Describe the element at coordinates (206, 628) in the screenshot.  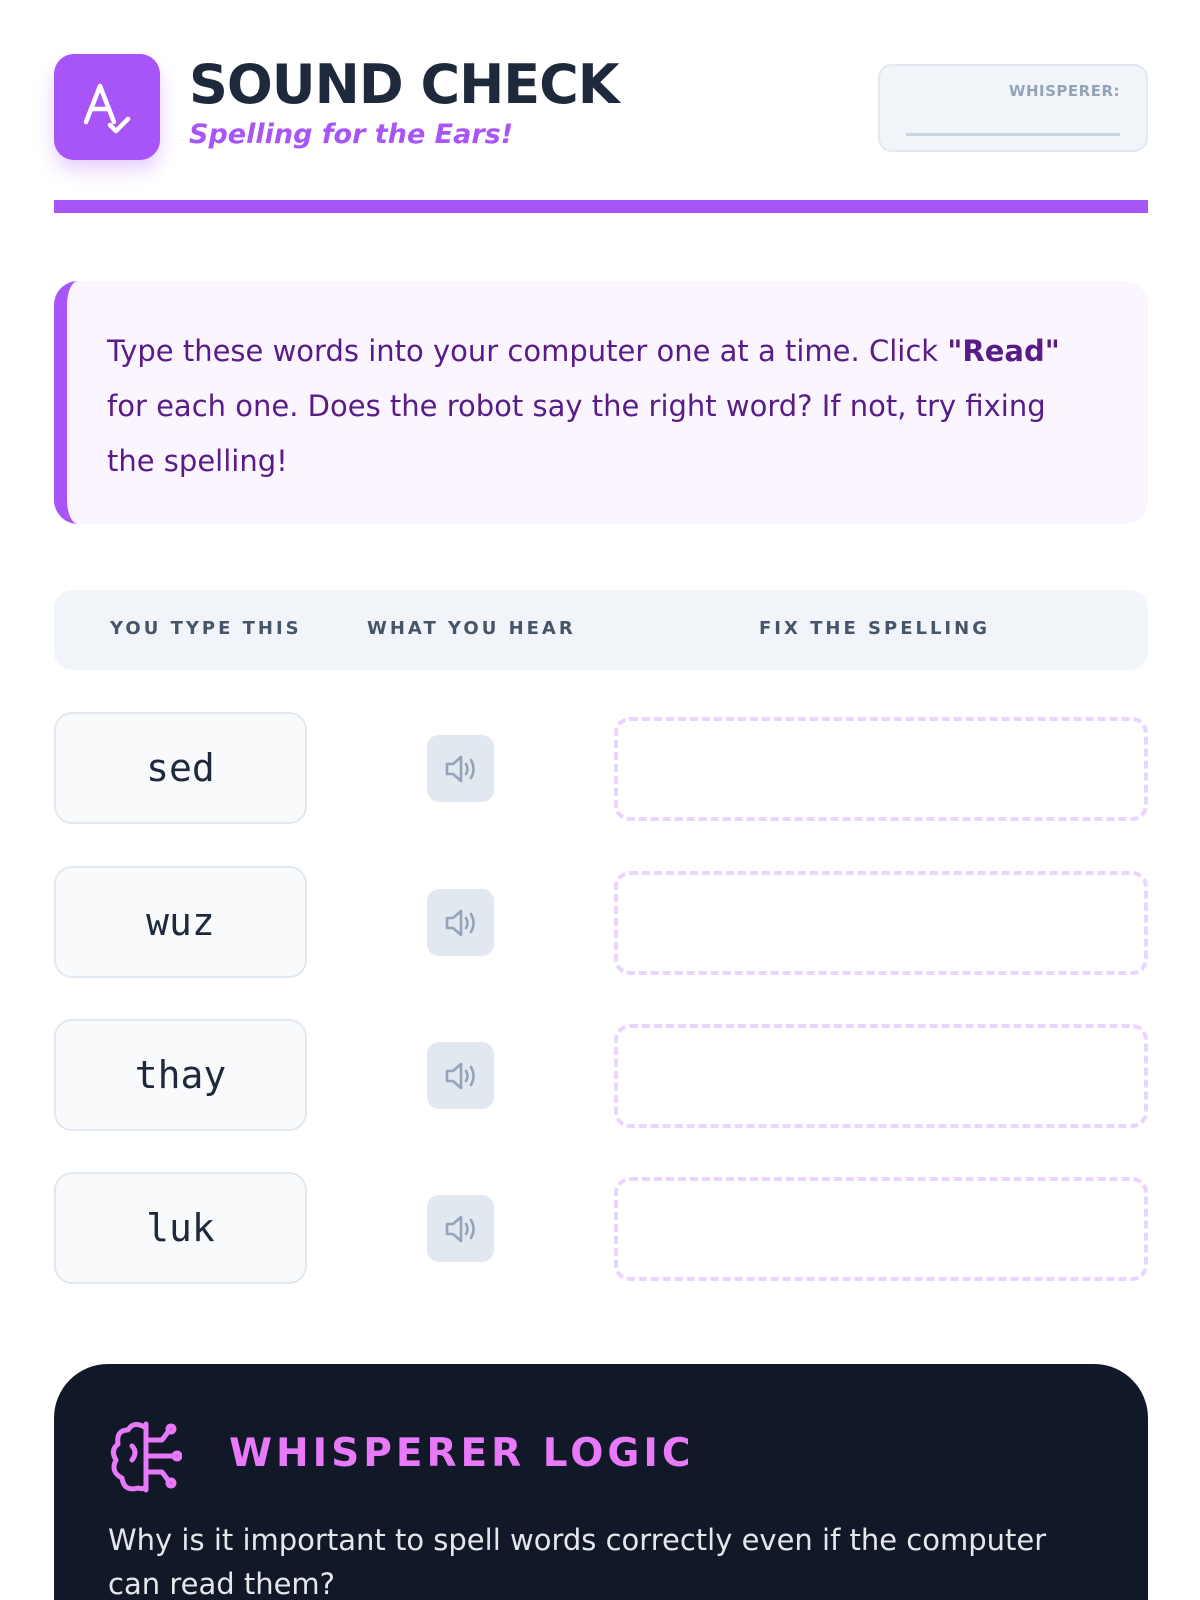
I see `column-header-you-type: YOU TYPE THIS` at that location.